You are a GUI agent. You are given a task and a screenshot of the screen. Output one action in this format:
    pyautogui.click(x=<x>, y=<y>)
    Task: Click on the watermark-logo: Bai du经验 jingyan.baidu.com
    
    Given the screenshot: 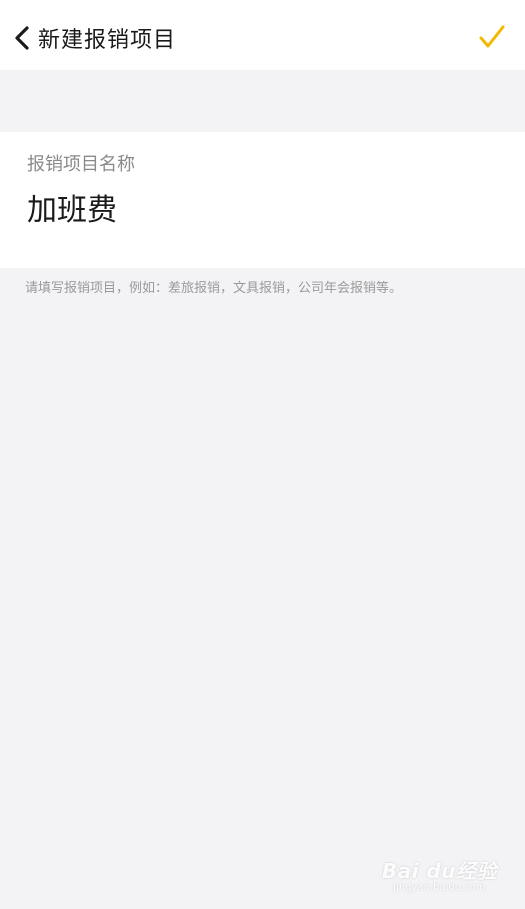 What is the action you would take?
    pyautogui.click(x=439, y=874)
    